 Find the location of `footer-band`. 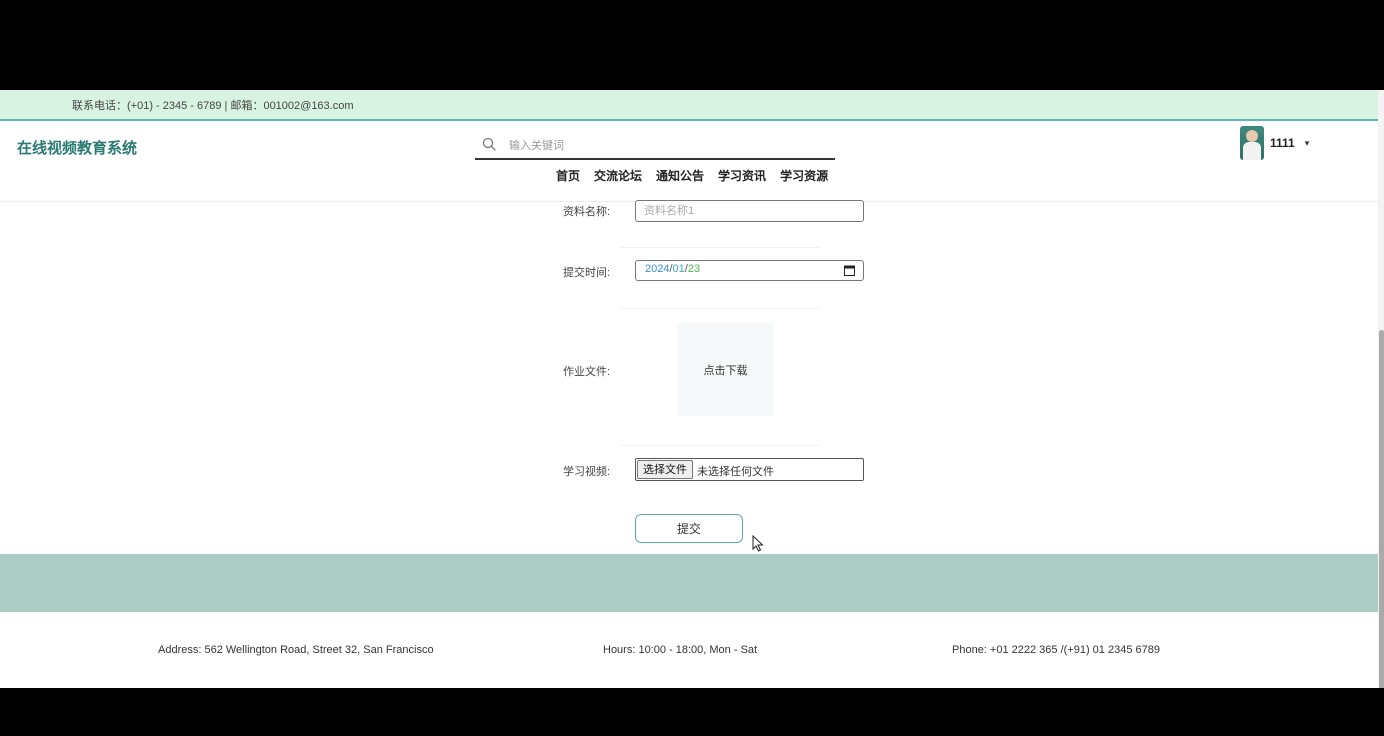

footer-band is located at coordinates (689, 583).